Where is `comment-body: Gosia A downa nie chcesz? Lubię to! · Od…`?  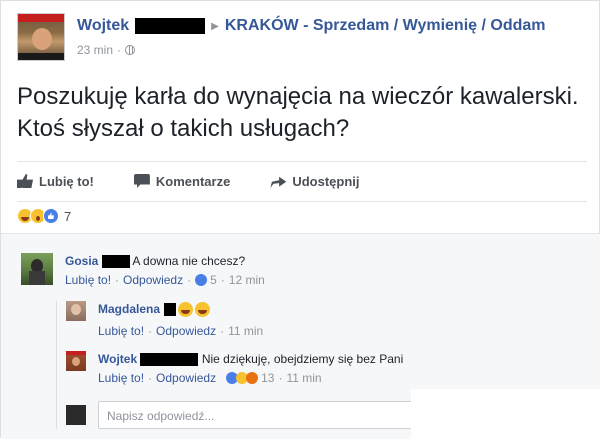 comment-body: Gosia A downa nie chcesz? Lubię to! · Od… is located at coordinates (165, 270).